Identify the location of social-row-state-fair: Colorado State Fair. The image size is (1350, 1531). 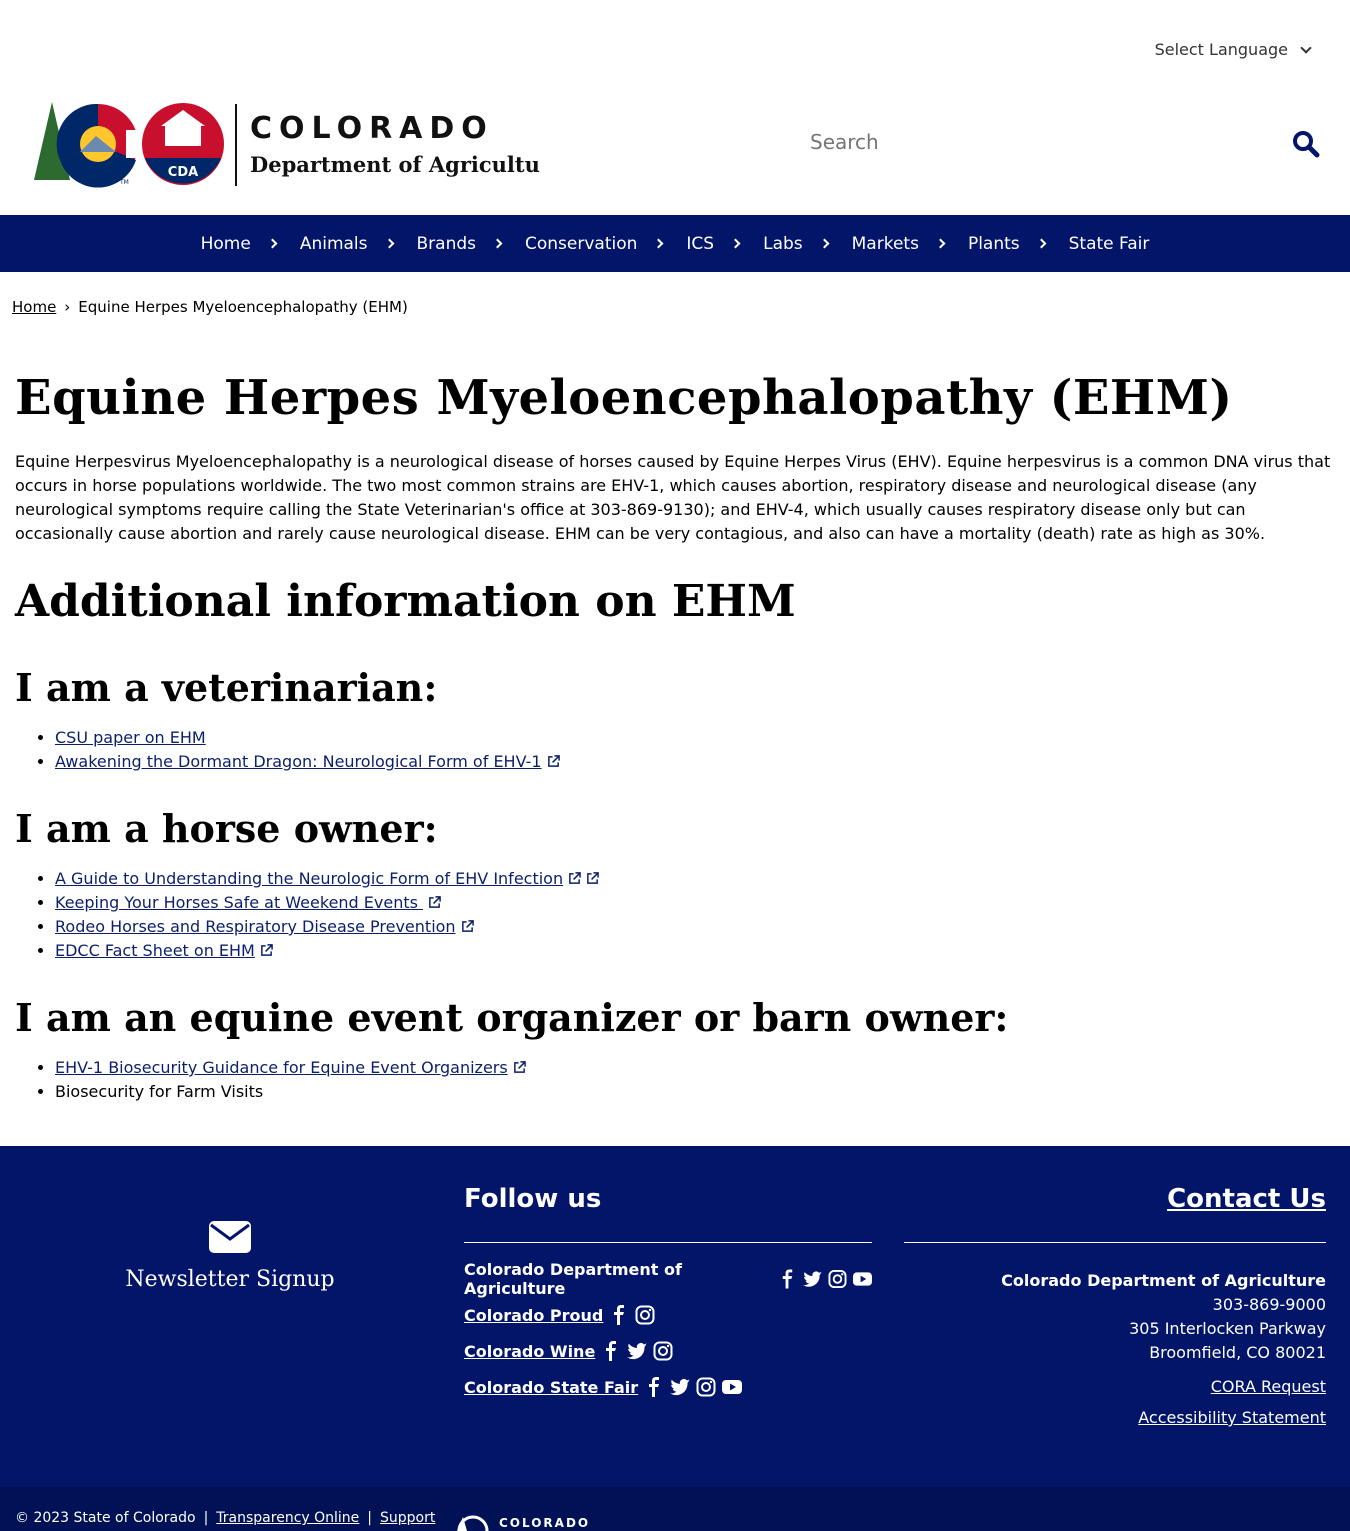
(668, 1387).